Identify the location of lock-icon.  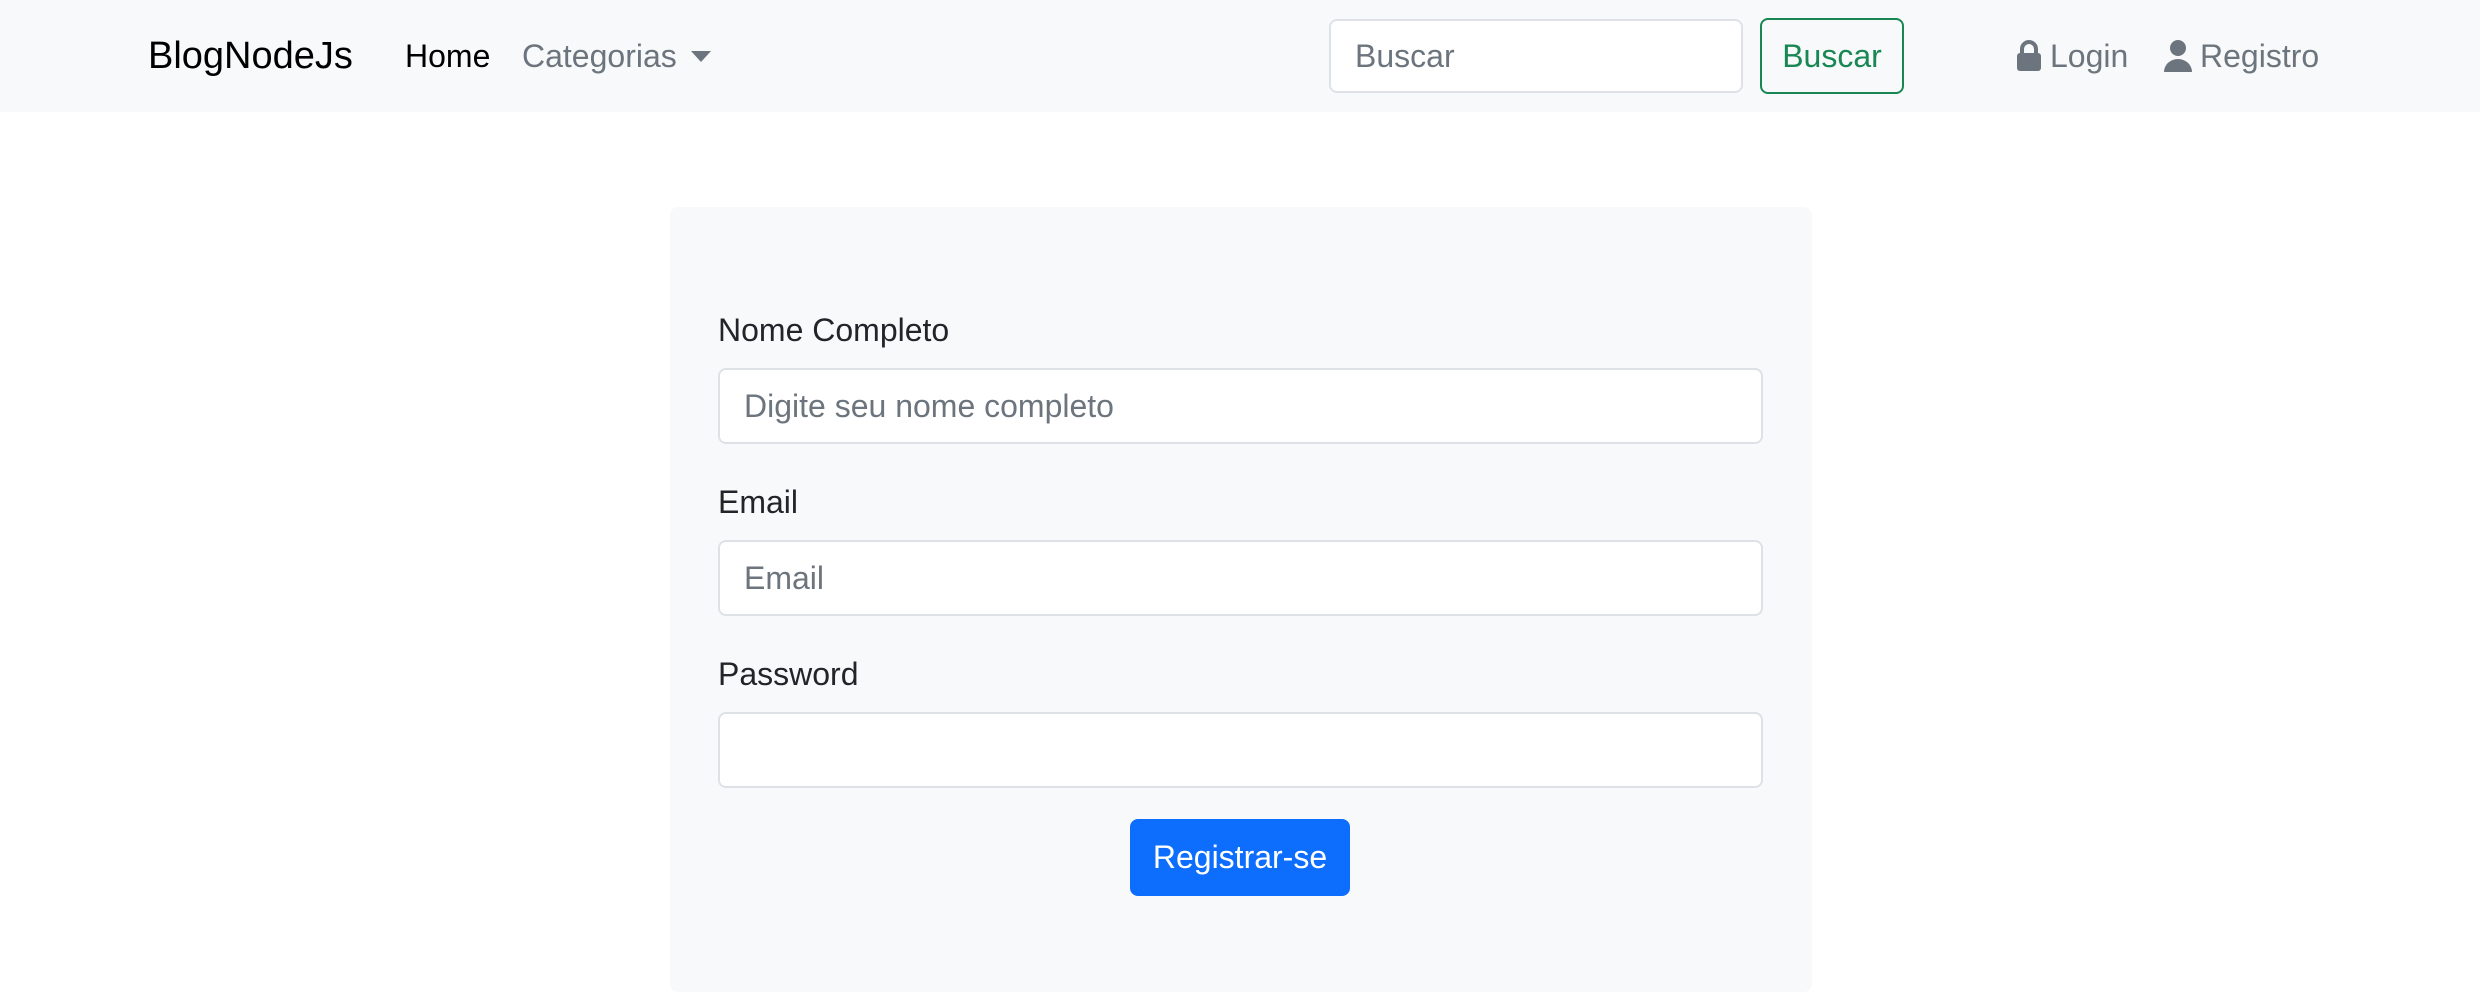
(2029, 56).